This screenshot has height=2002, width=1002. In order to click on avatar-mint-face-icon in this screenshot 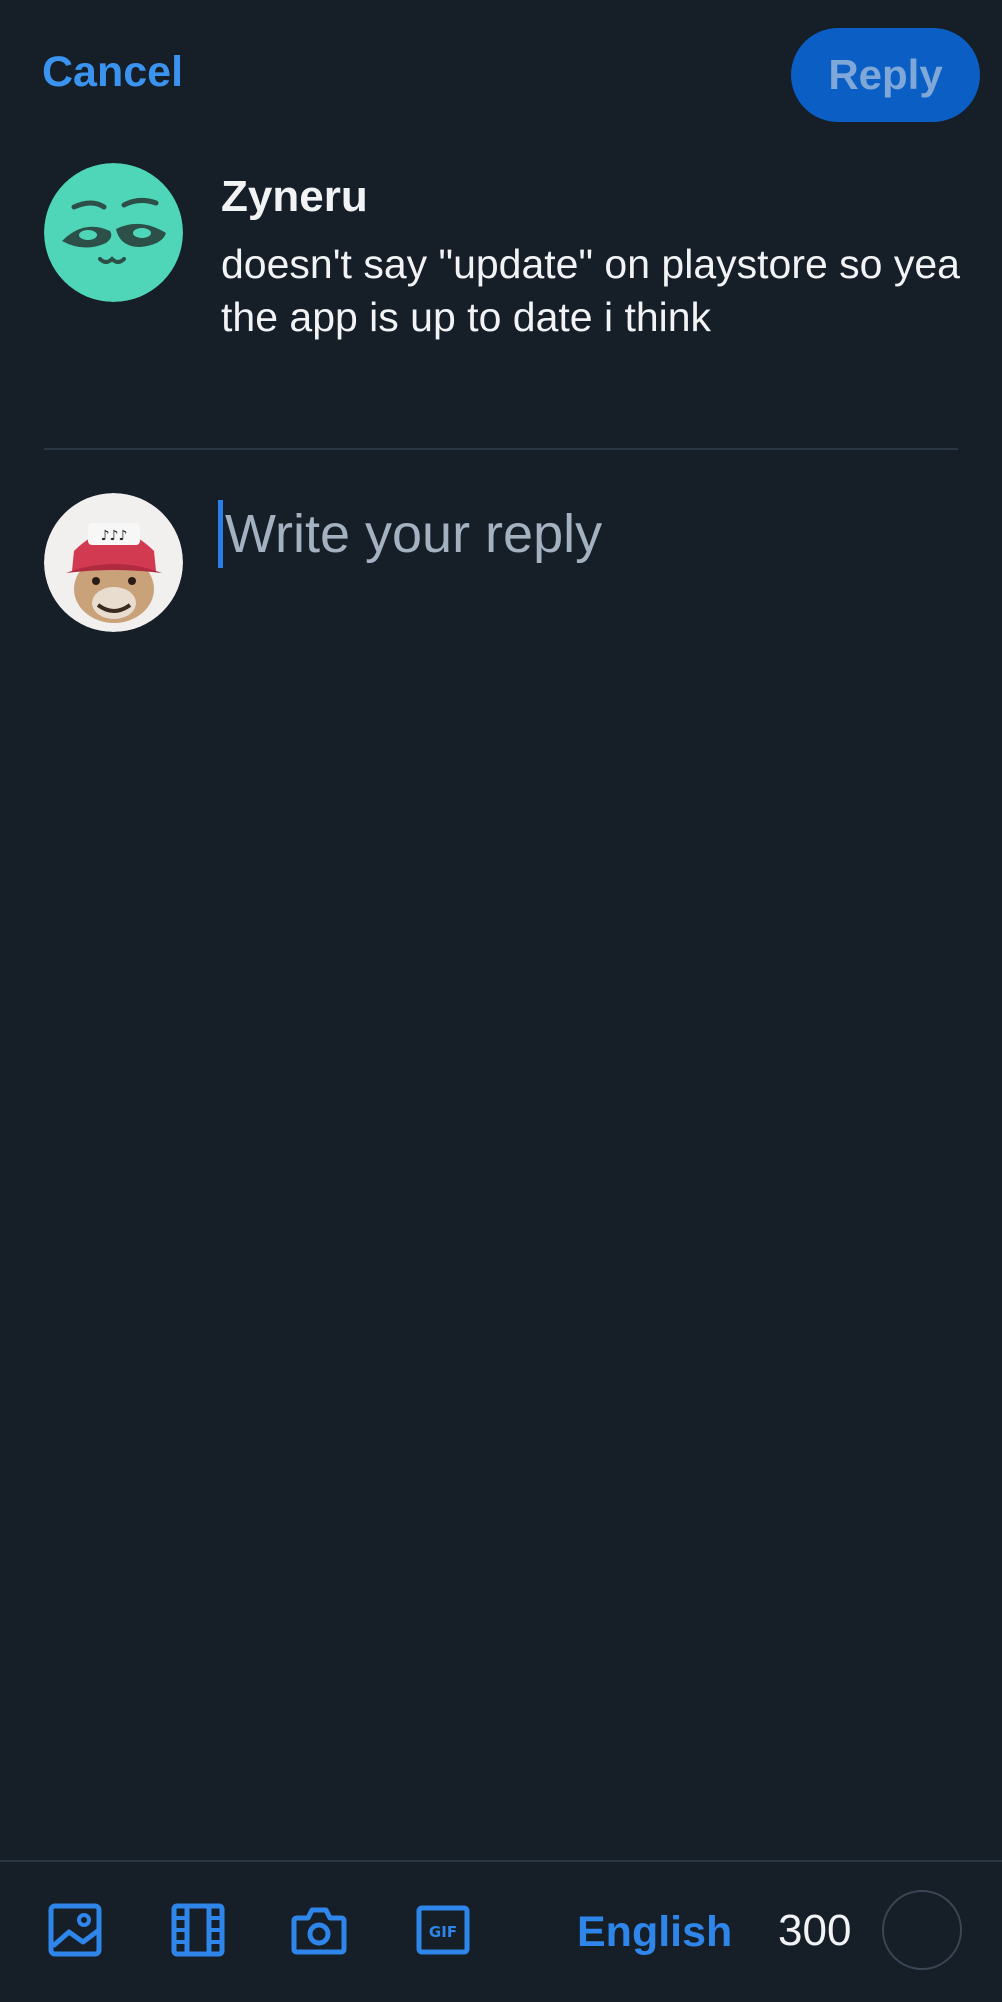, I will do `click(113, 232)`.